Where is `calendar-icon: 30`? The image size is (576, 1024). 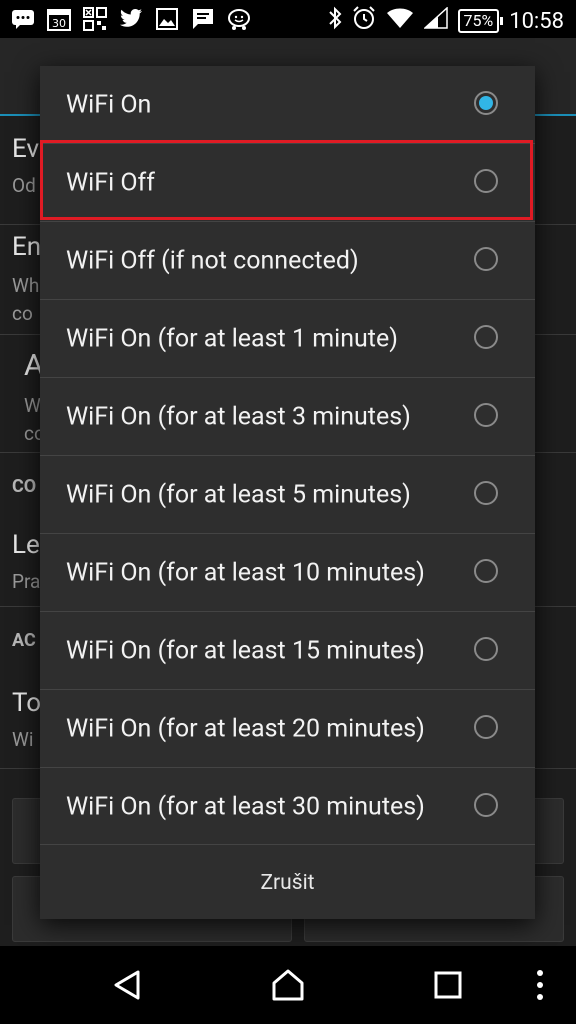 calendar-icon: 30 is located at coordinates (59, 19).